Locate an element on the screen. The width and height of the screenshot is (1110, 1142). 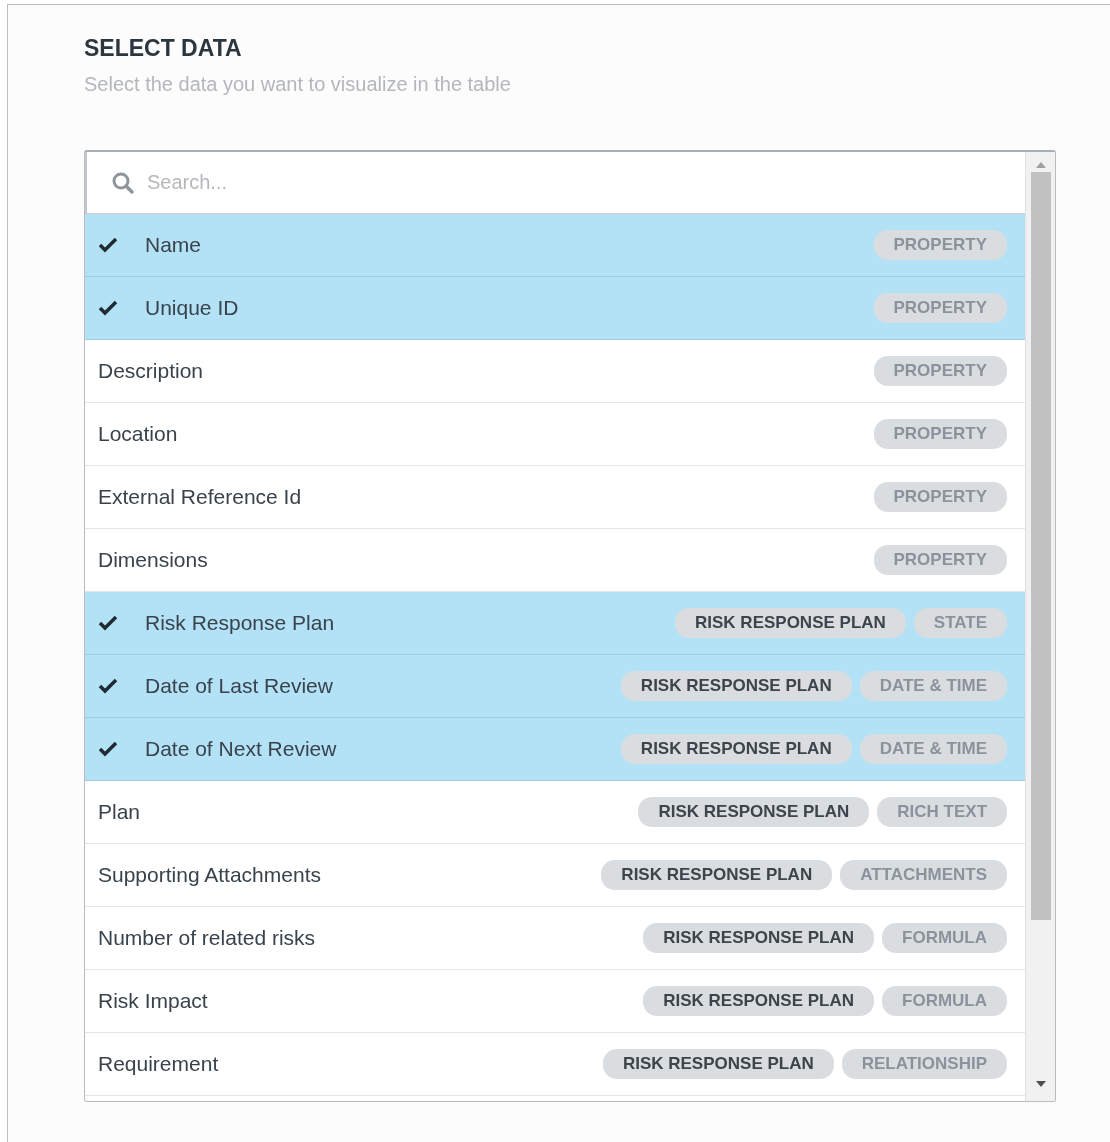
item-label: Date of Last Review is located at coordinates (239, 686).